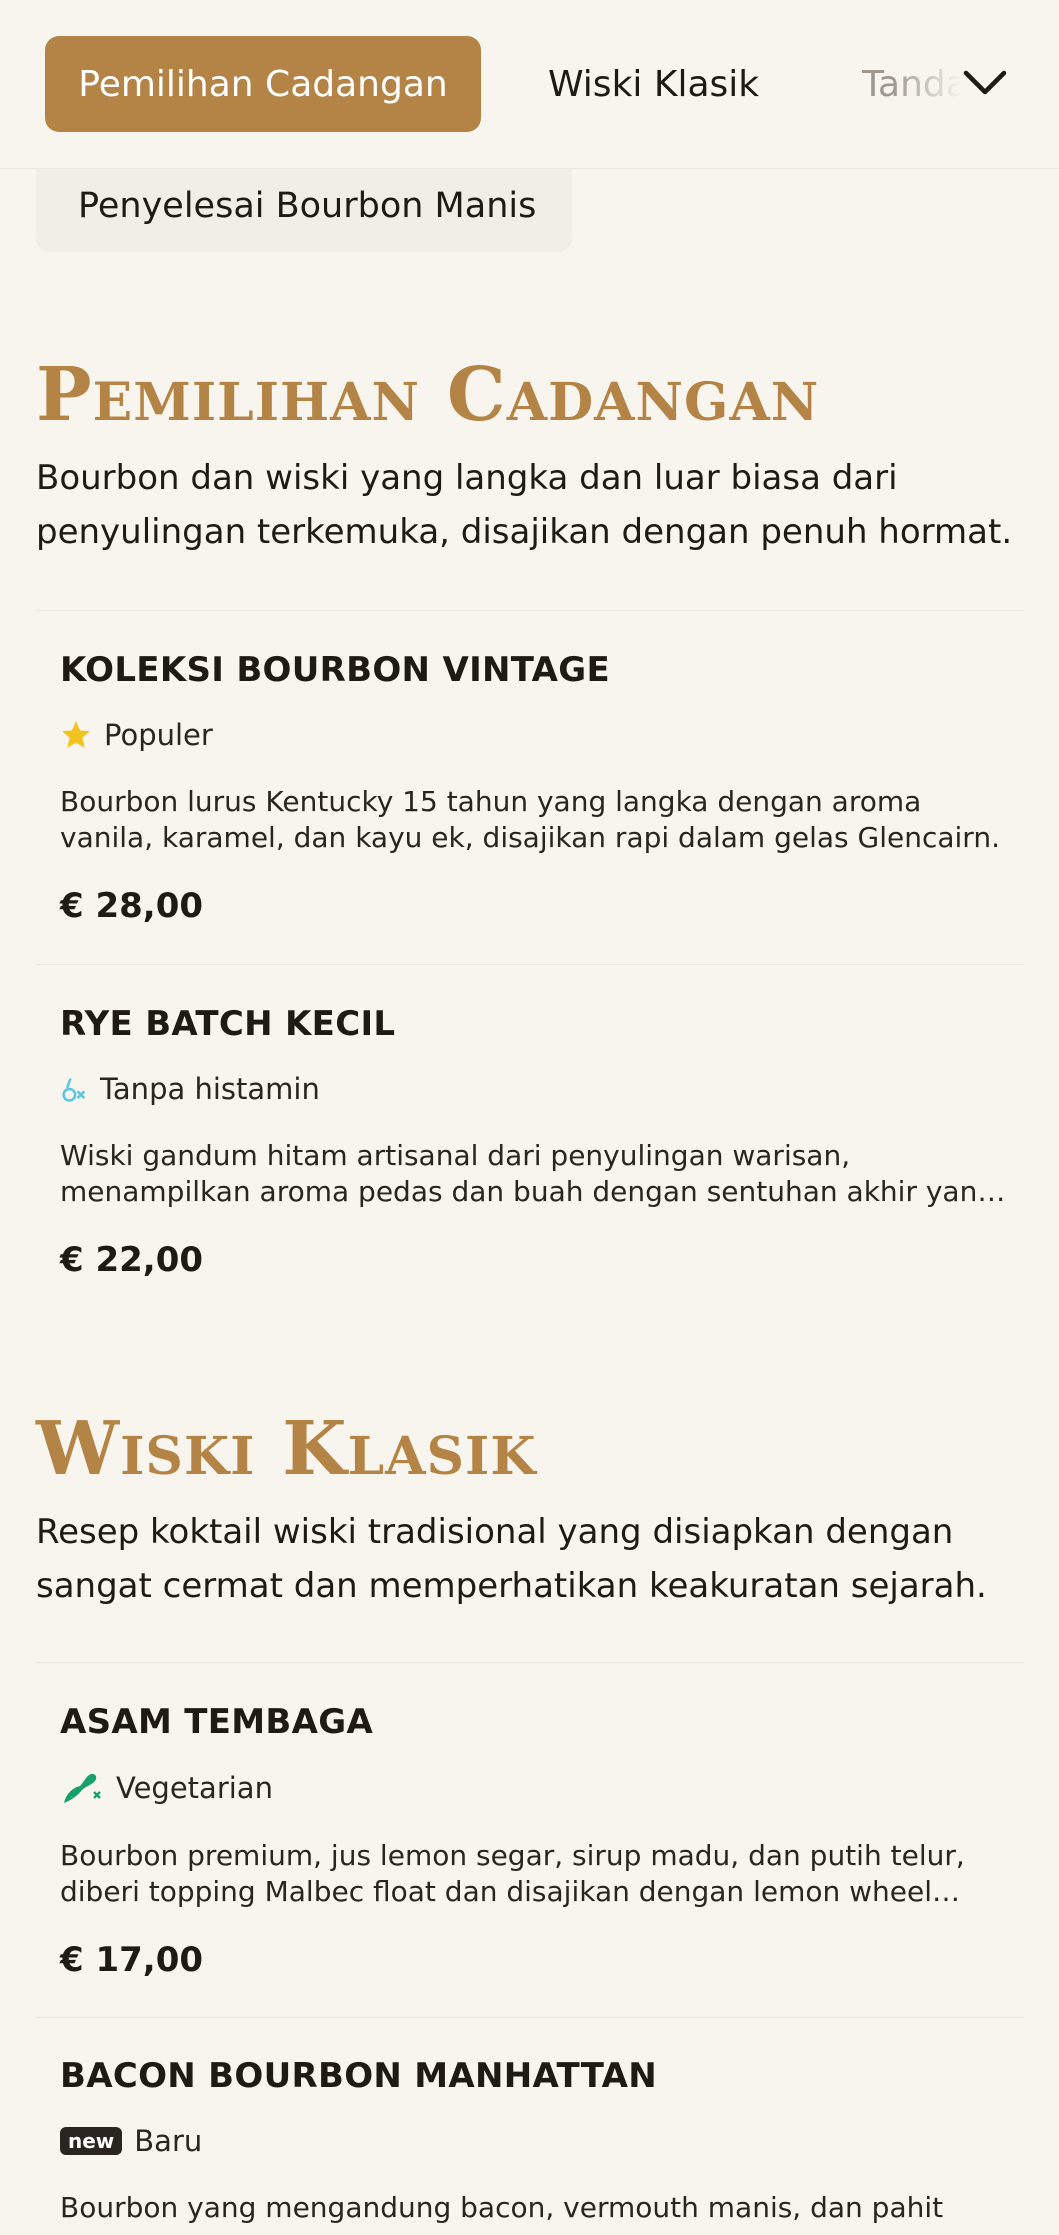 This screenshot has height=2235, width=1059. I want to click on item-name: BACON BOURBON MANHATTAN, so click(359, 2076).